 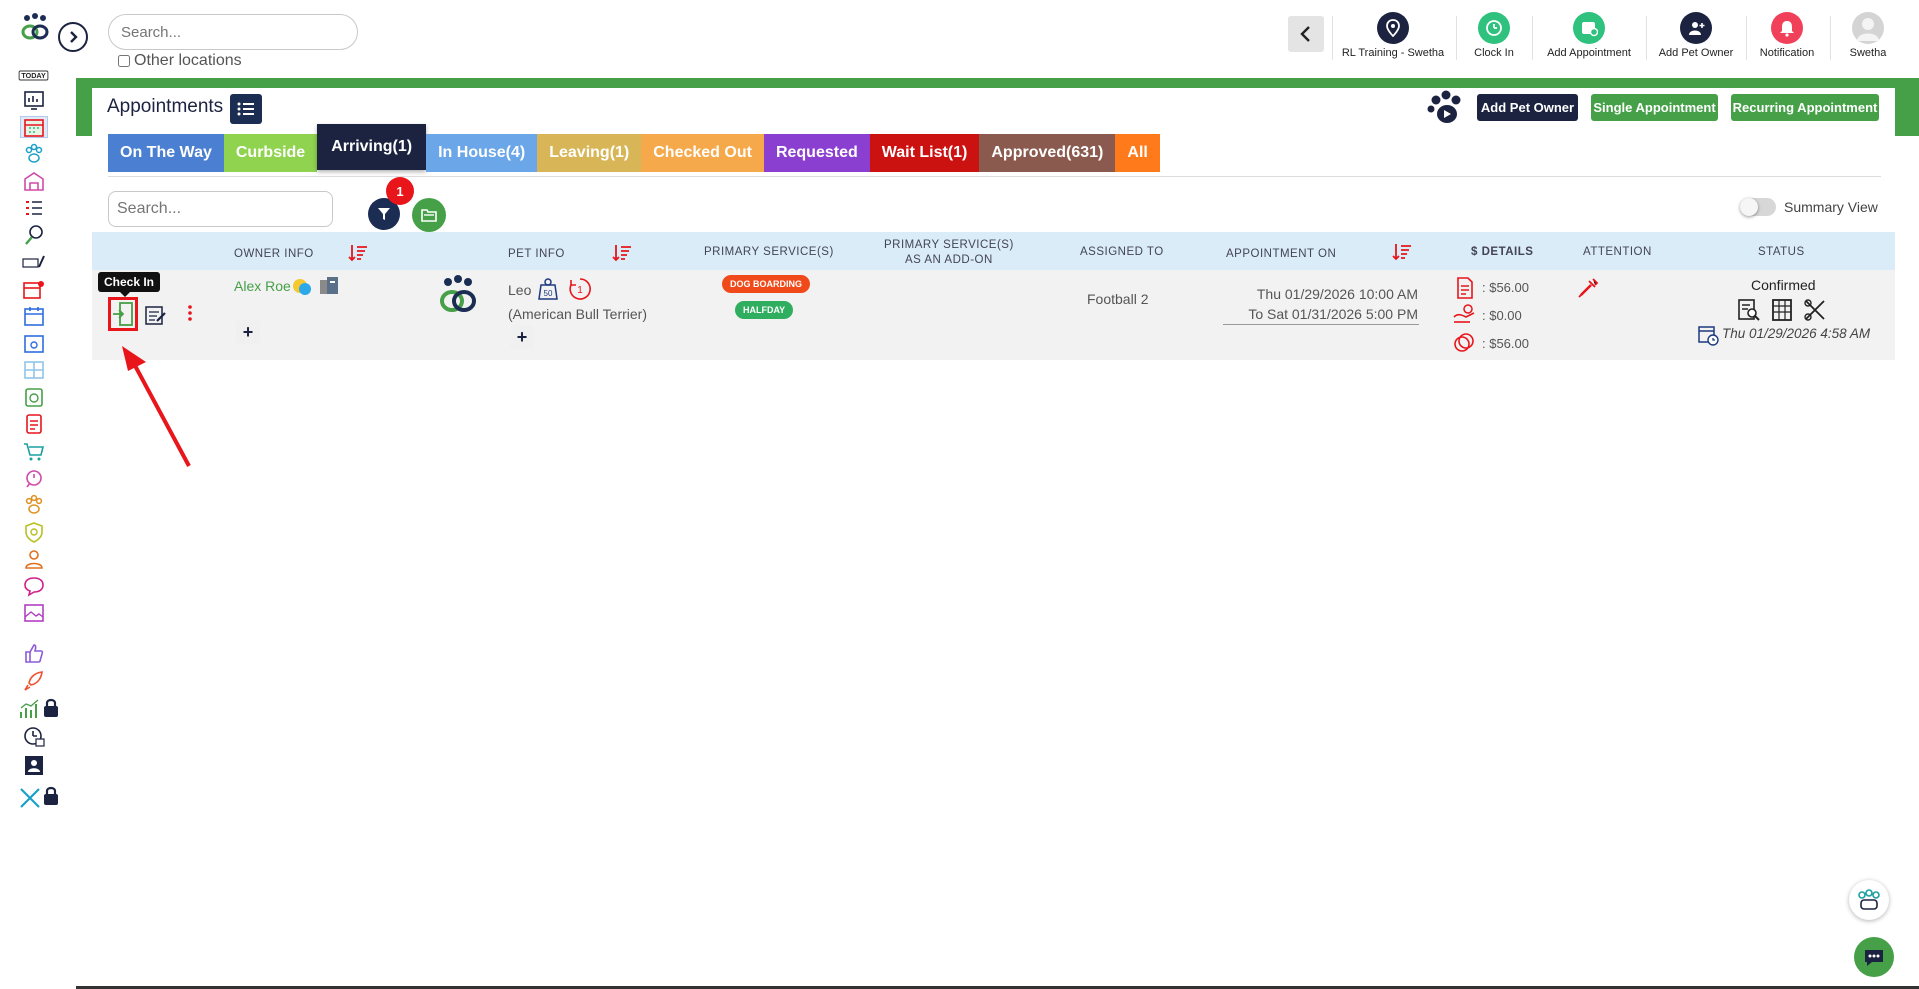 I want to click on clock-in-label: Clock In, so click(x=1494, y=53).